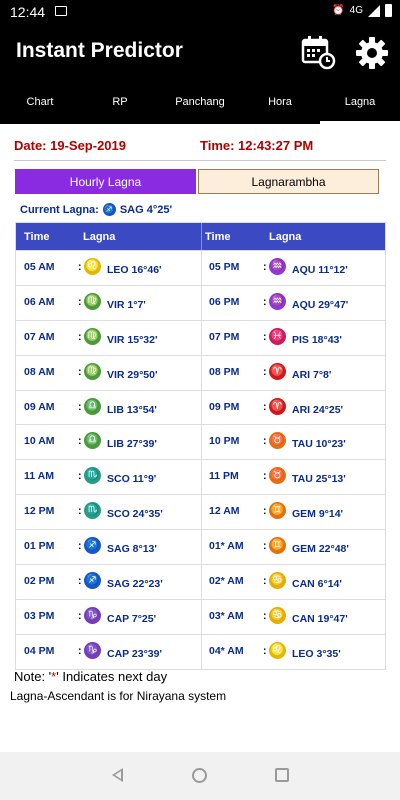 This screenshot has width=400, height=800. Describe the element at coordinates (146, 209) in the screenshot. I see `current-lagna-value: SAG 4°25'` at that location.